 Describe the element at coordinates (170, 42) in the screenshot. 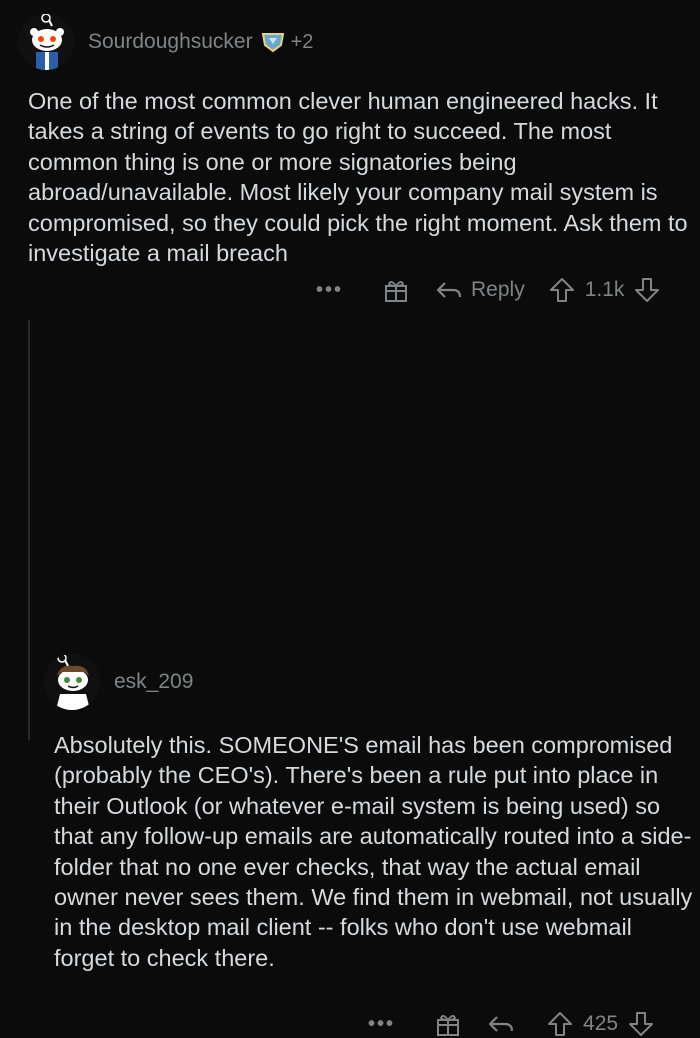

I see `username: Sourdoughsucker` at that location.